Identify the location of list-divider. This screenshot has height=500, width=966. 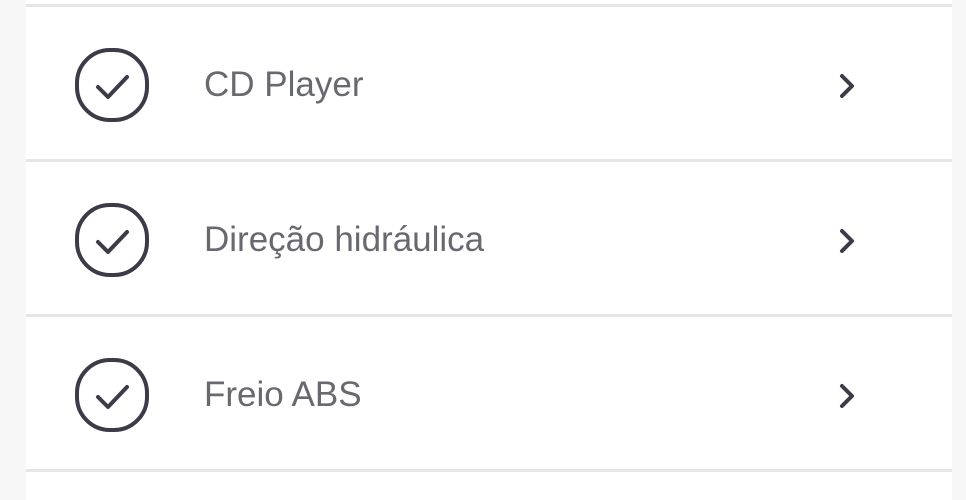
(489, 470).